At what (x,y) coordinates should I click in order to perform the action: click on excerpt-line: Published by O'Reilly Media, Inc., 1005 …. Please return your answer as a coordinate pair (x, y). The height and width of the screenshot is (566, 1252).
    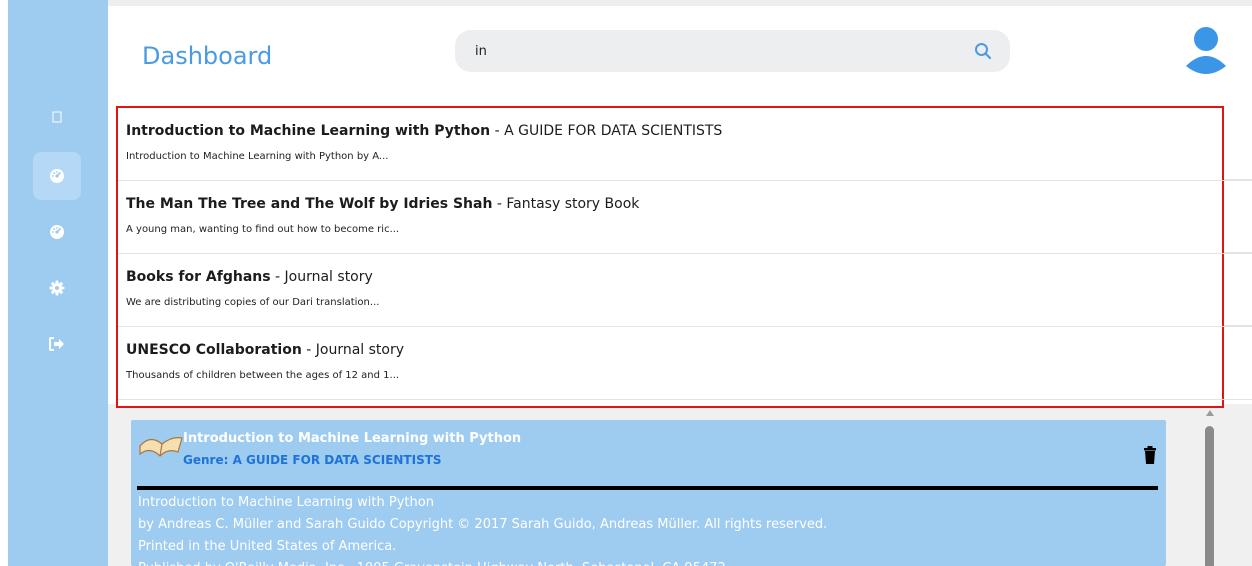
    Looking at the image, I should click on (648, 562).